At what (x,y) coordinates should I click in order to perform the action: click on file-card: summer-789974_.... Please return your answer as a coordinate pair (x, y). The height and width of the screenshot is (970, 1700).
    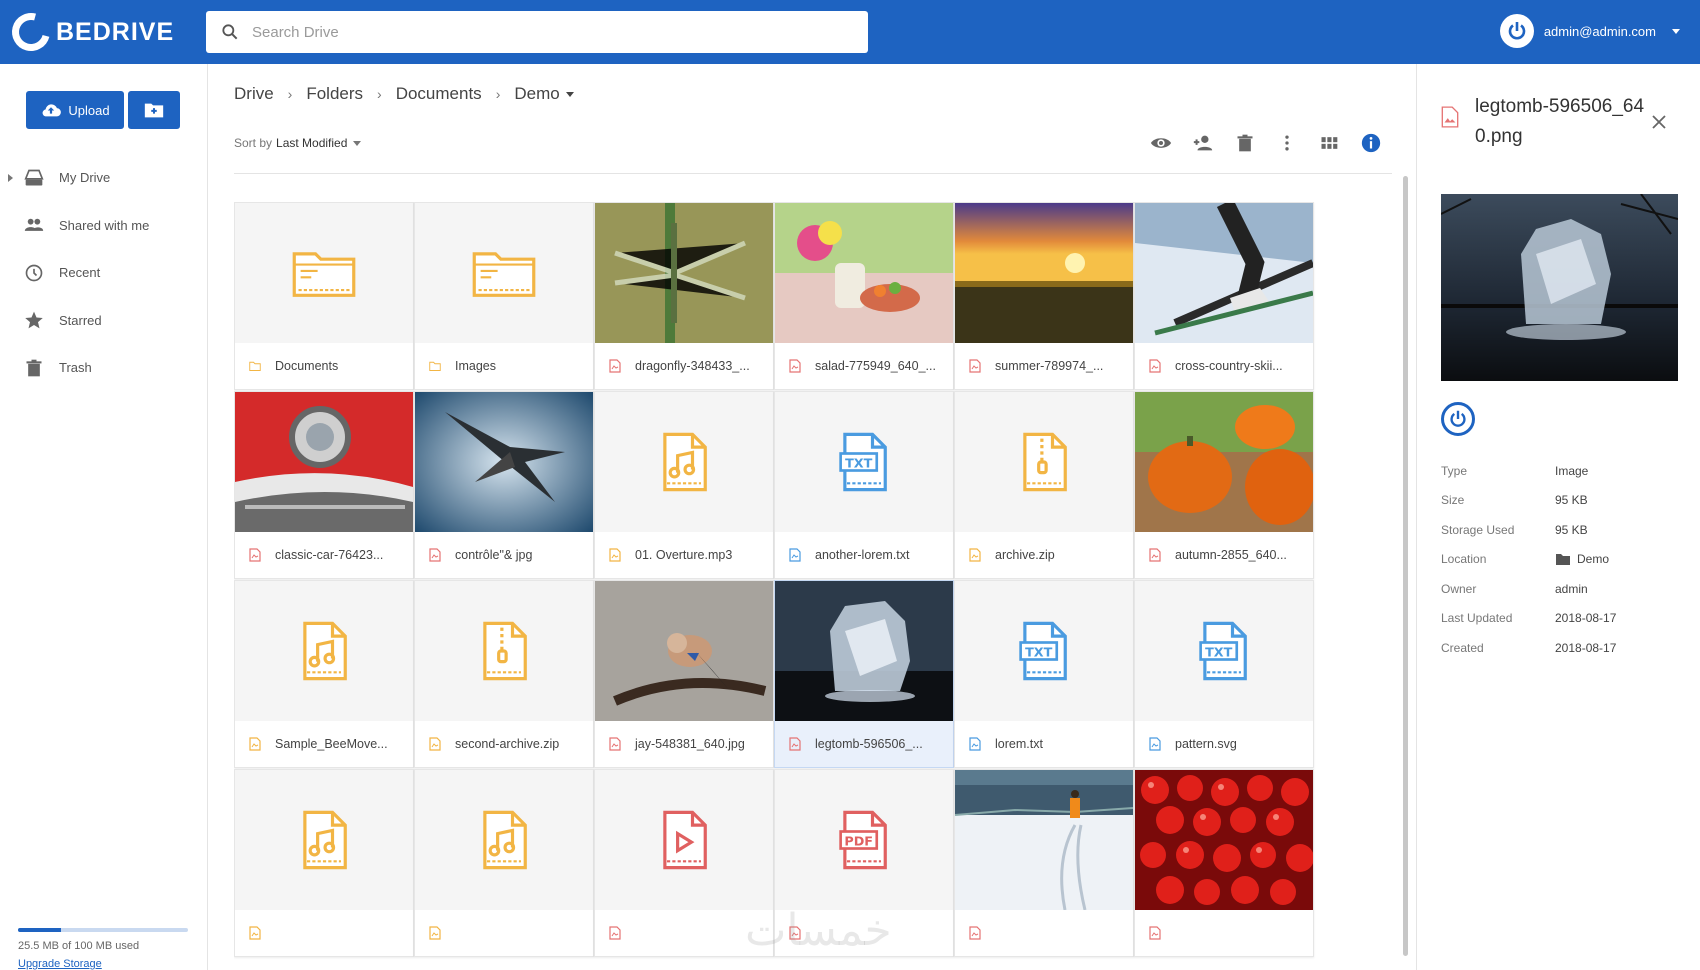
    Looking at the image, I should click on (1044, 296).